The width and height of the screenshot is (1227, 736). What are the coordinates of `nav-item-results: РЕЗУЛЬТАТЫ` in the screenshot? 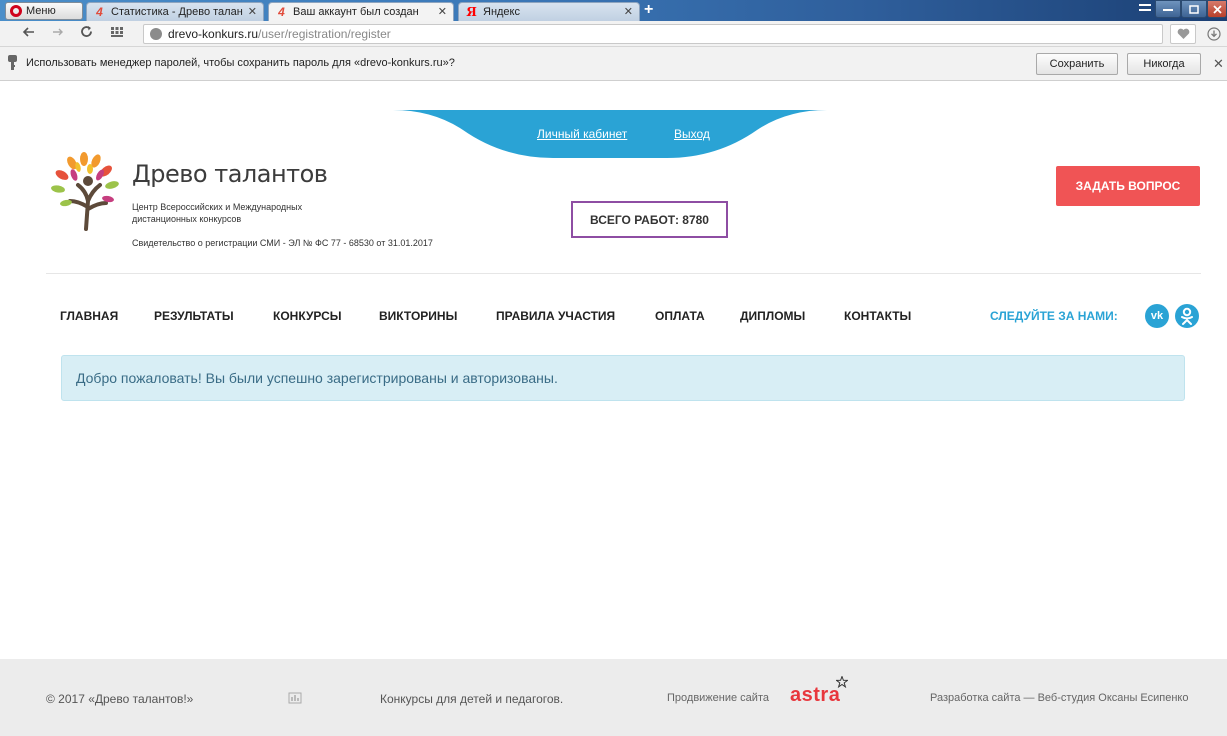 It's located at (194, 316).